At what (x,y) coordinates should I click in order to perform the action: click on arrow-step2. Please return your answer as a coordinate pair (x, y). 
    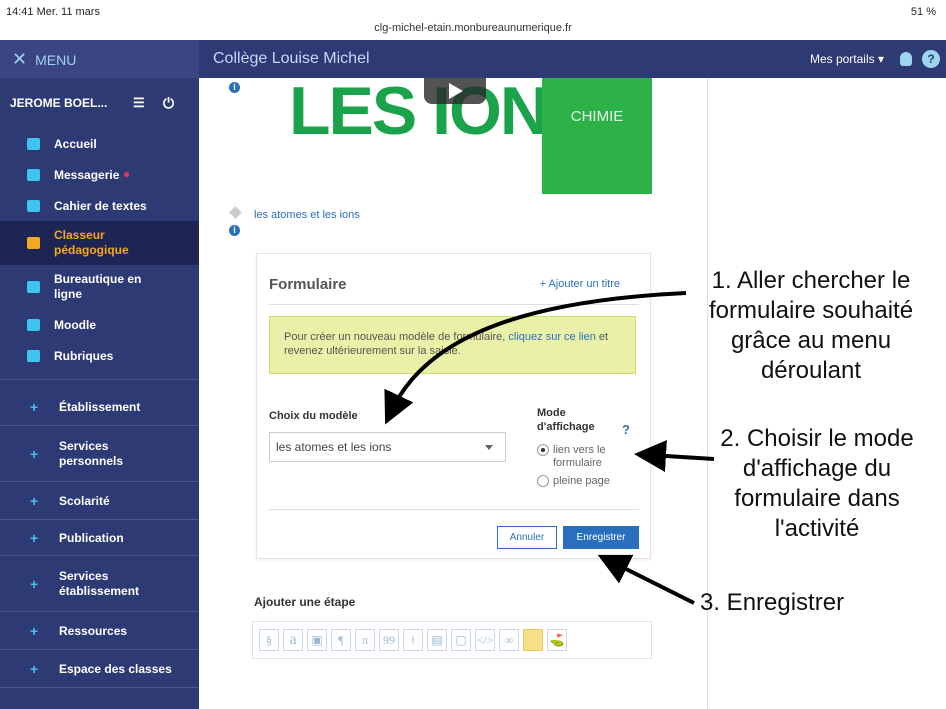
    Looking at the image, I should click on (674, 456).